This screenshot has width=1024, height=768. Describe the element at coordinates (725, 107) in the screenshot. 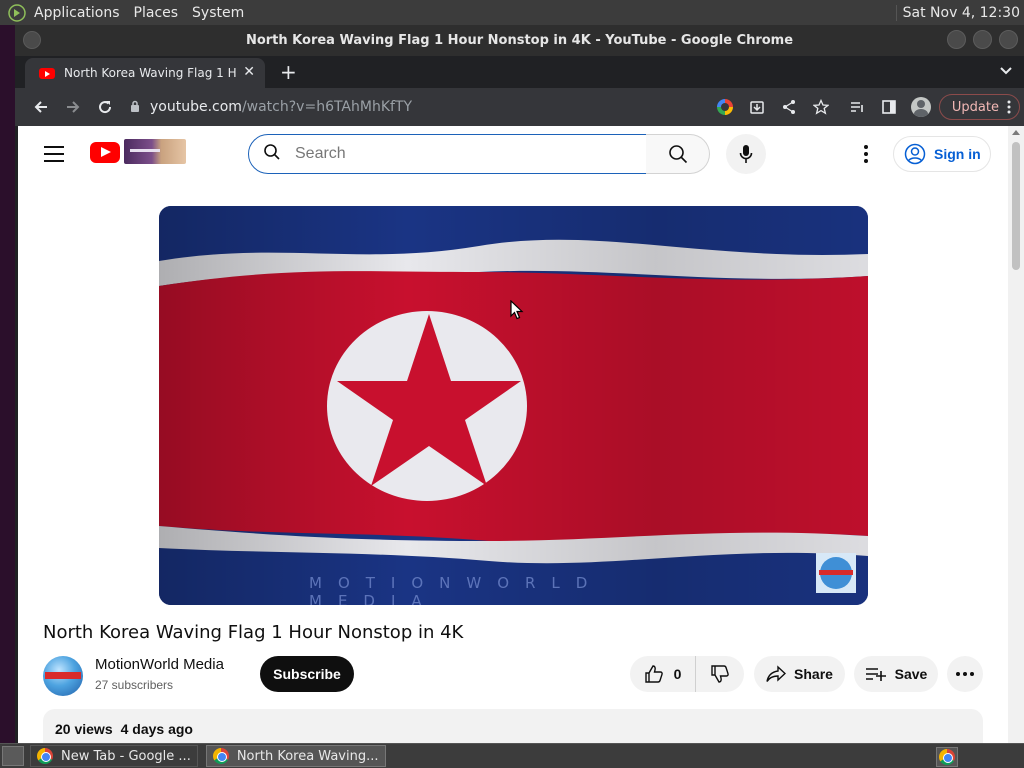

I see `google-lens-icon` at that location.